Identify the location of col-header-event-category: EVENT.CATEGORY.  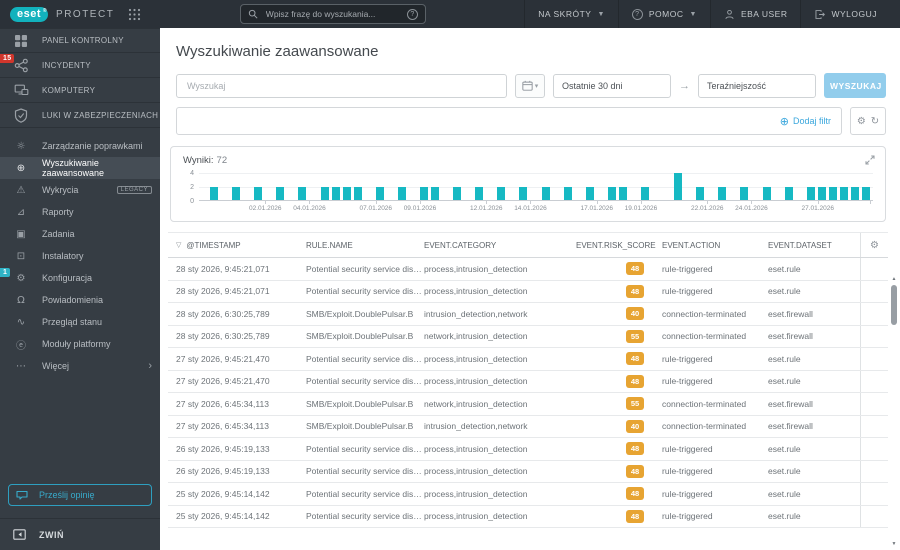
(500, 245).